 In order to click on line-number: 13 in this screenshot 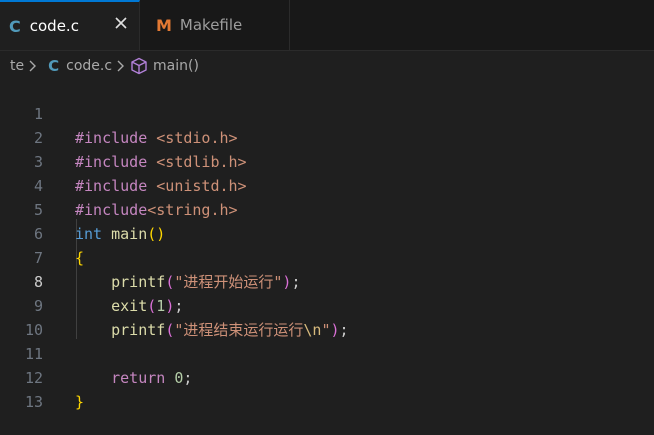, I will do `click(33, 402)`.